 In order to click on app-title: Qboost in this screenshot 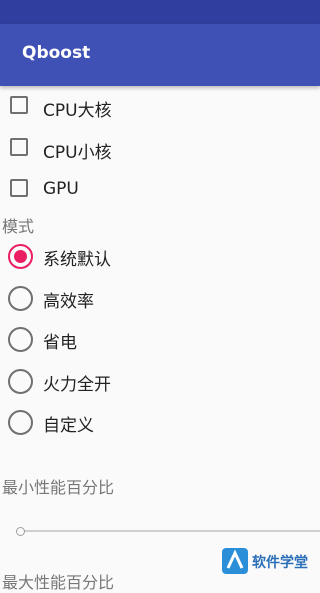, I will do `click(56, 53)`.